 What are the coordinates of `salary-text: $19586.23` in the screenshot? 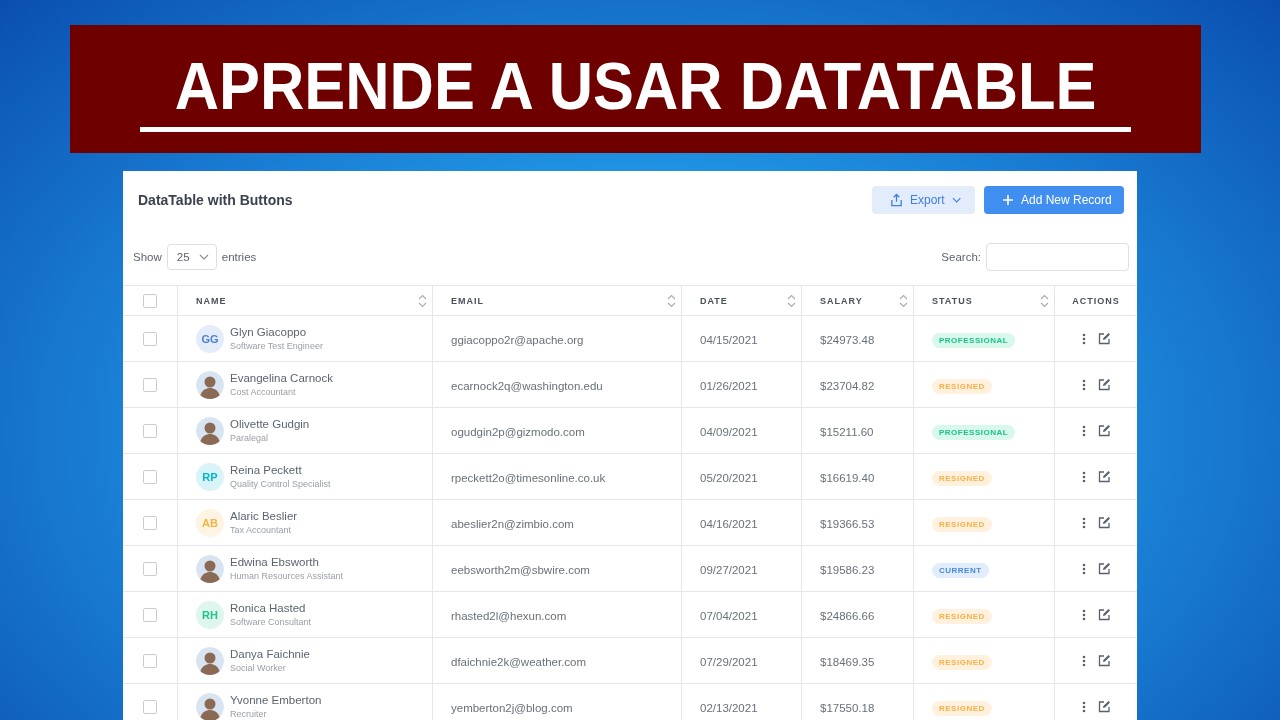 It's located at (847, 569).